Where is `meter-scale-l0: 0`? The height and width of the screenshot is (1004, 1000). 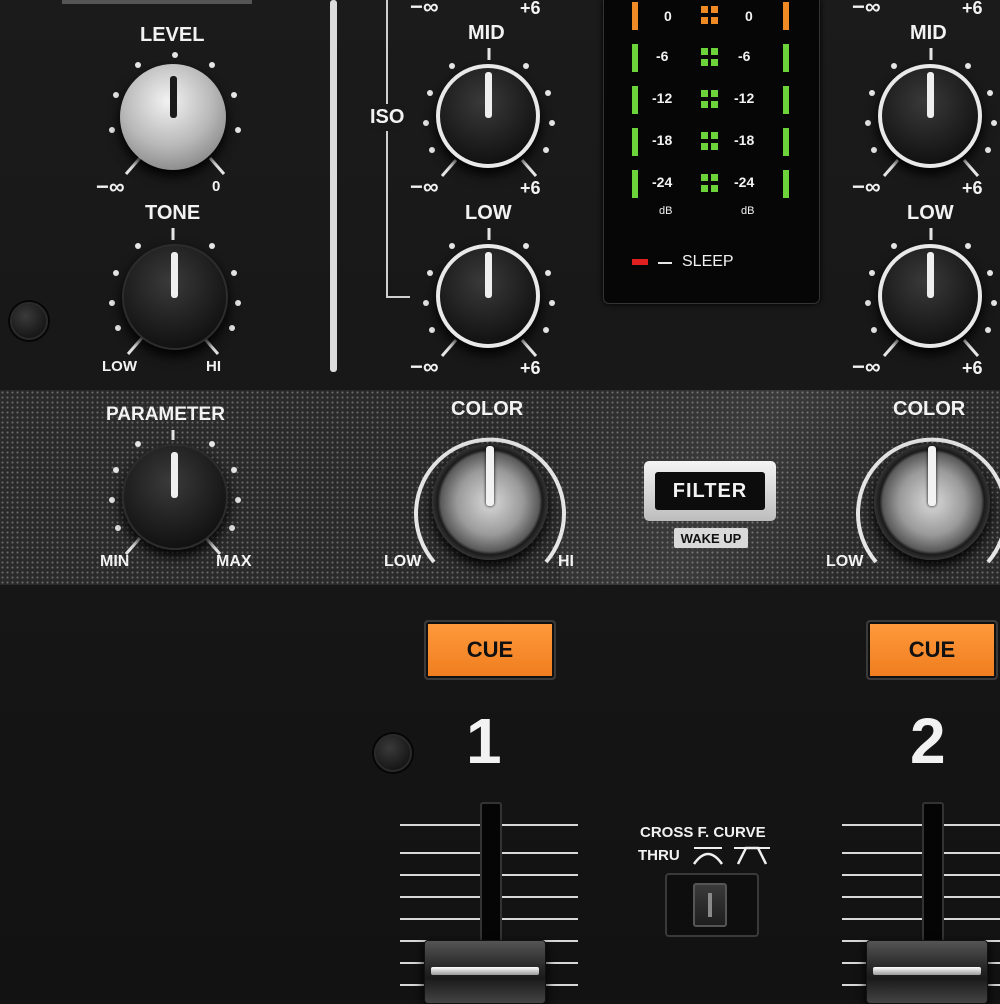
meter-scale-l0: 0 is located at coordinates (668, 16).